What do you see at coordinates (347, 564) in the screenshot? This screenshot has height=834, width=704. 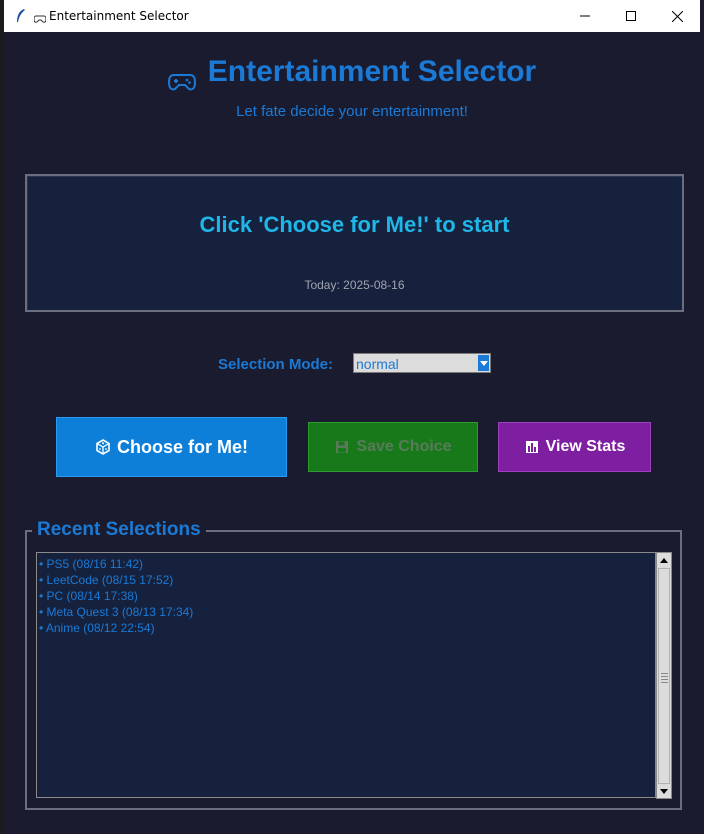 I see `list-item: • PS5 (08/16 11:42)` at bounding box center [347, 564].